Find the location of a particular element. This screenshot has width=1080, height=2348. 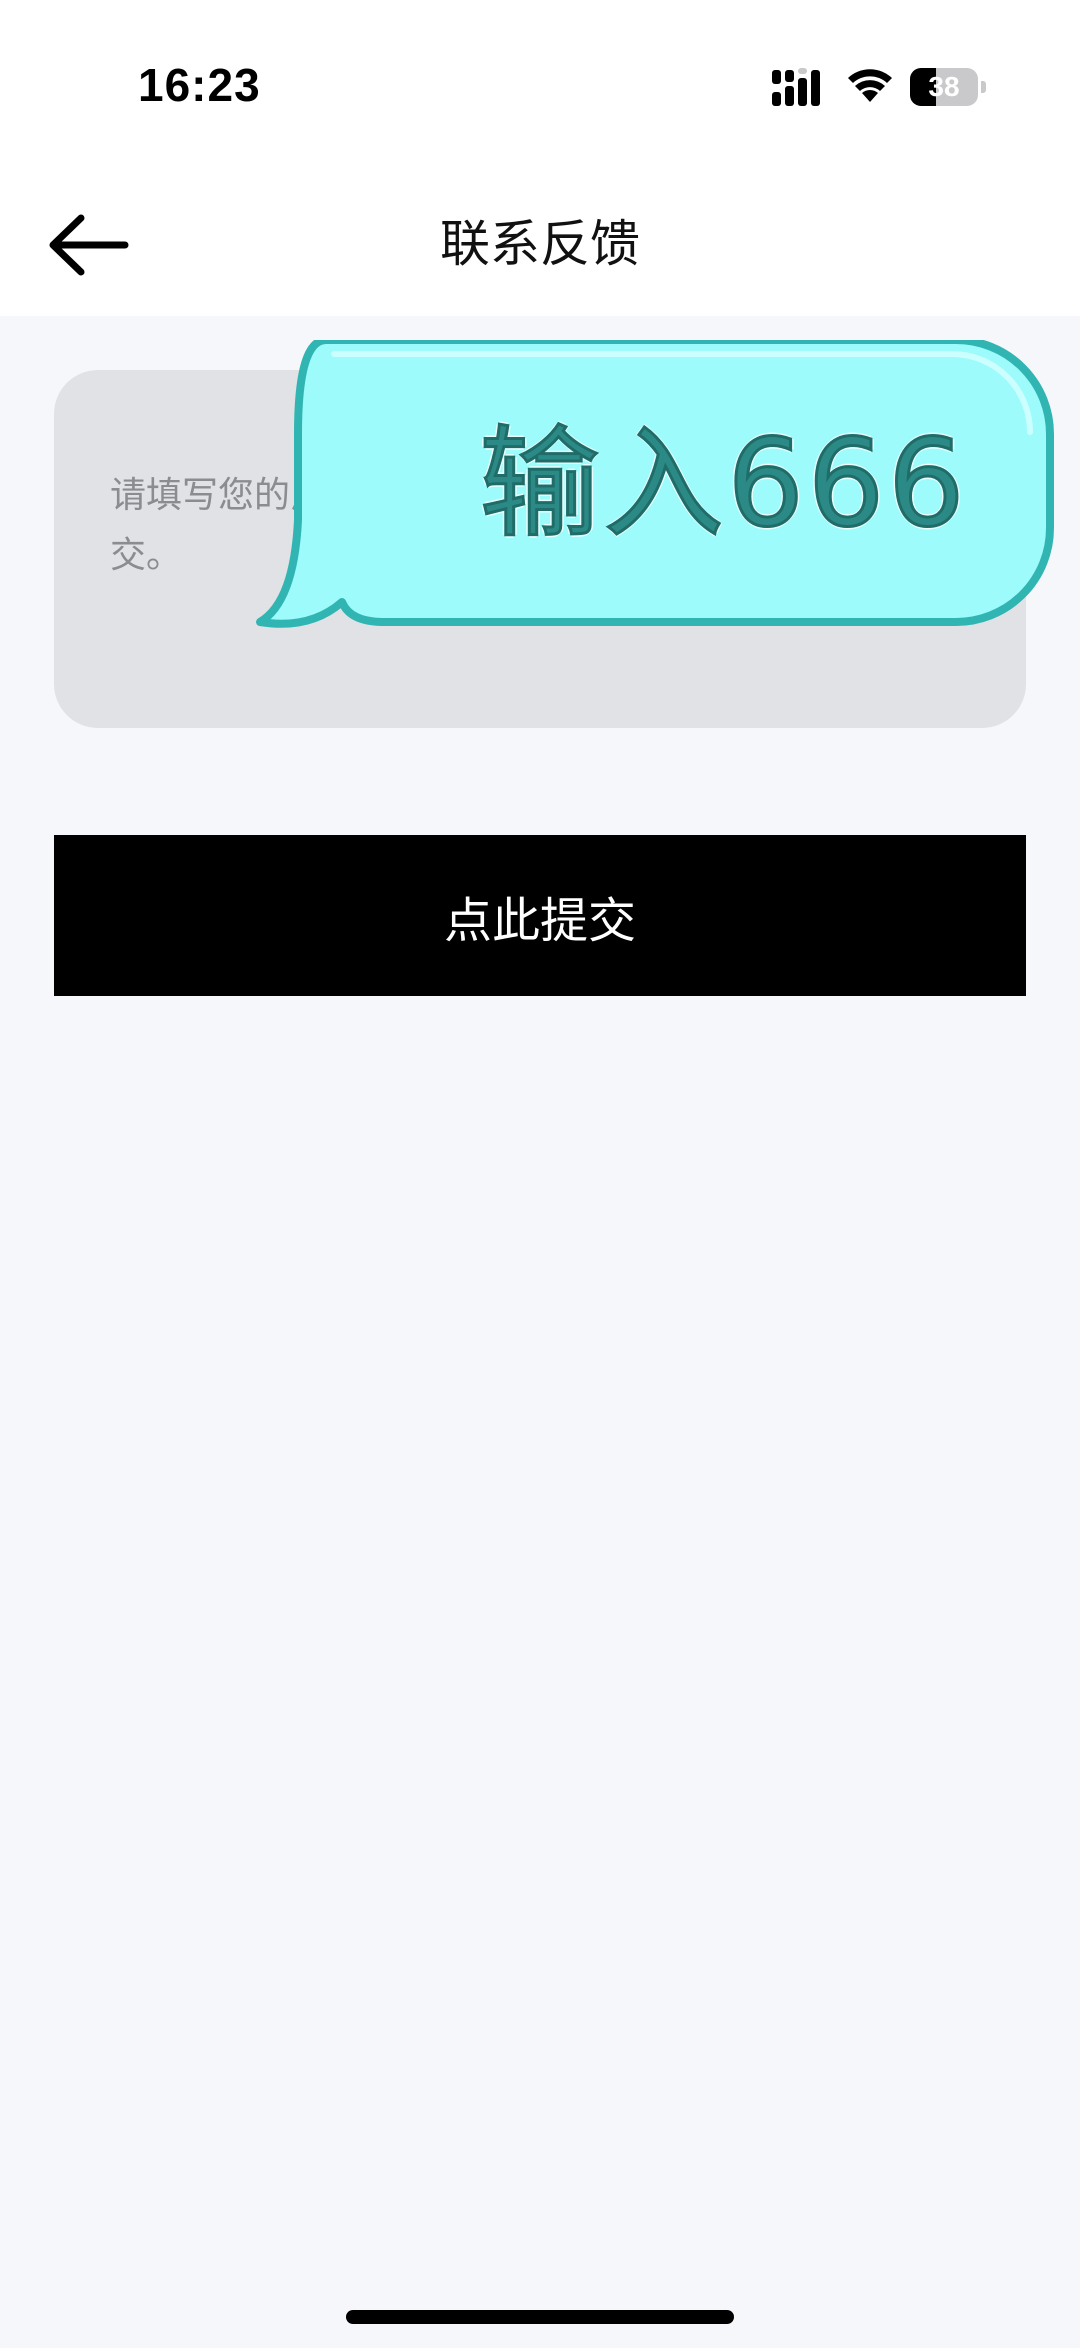

home-indicator is located at coordinates (540, 2317).